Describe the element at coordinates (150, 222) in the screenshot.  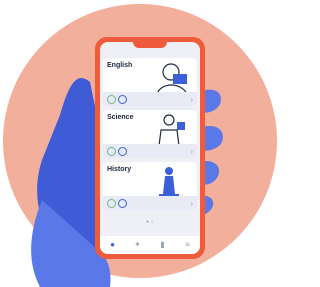
I see `page-indicator: ● ○` at that location.